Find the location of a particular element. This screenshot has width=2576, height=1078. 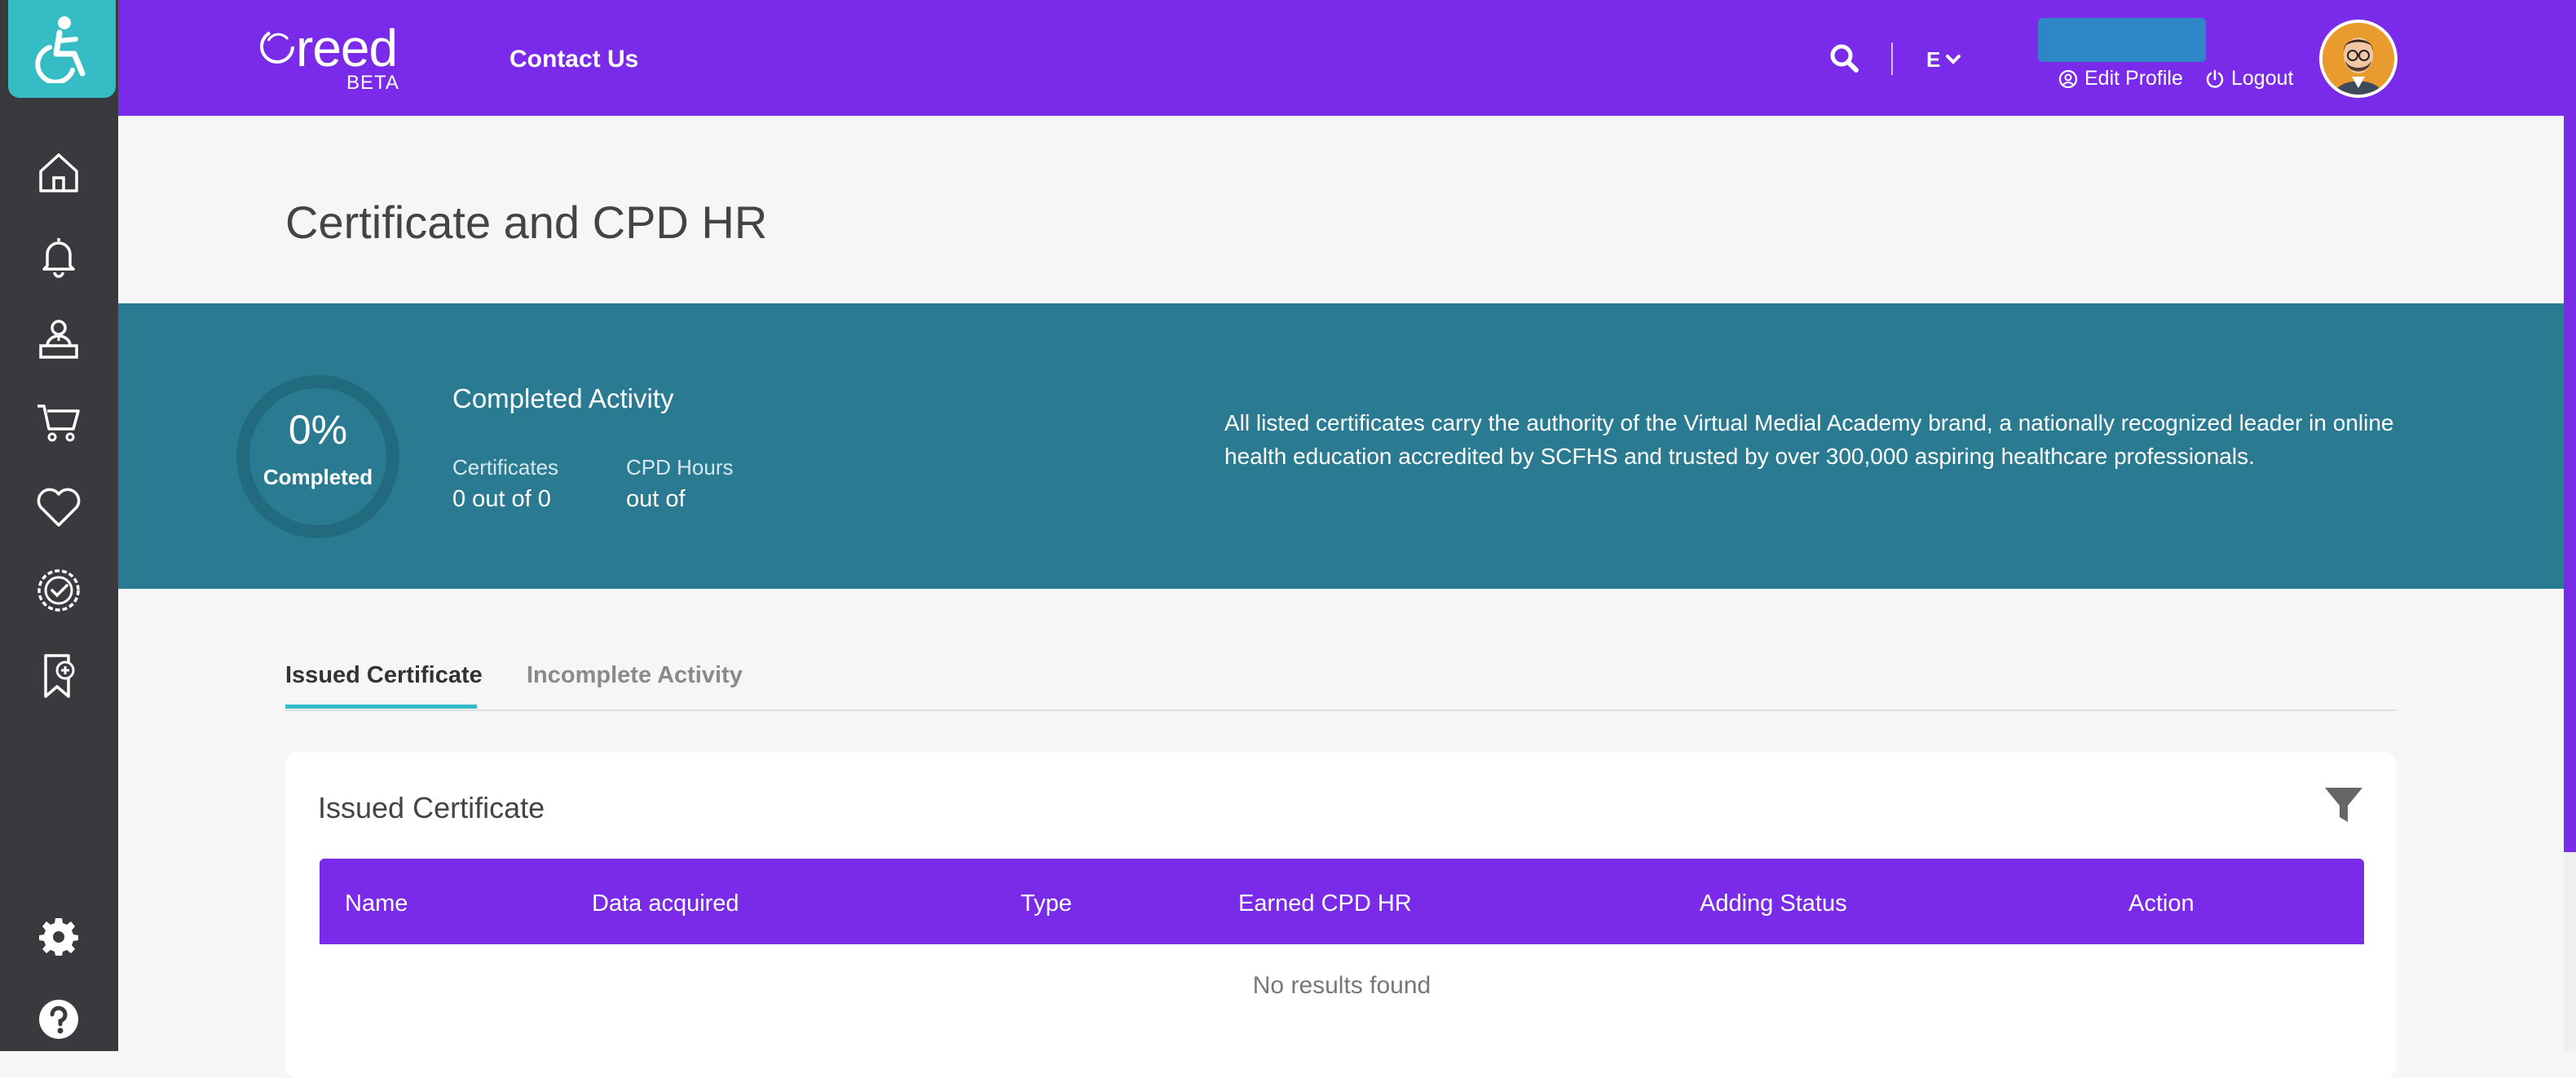

cart-icon is located at coordinates (58, 422).